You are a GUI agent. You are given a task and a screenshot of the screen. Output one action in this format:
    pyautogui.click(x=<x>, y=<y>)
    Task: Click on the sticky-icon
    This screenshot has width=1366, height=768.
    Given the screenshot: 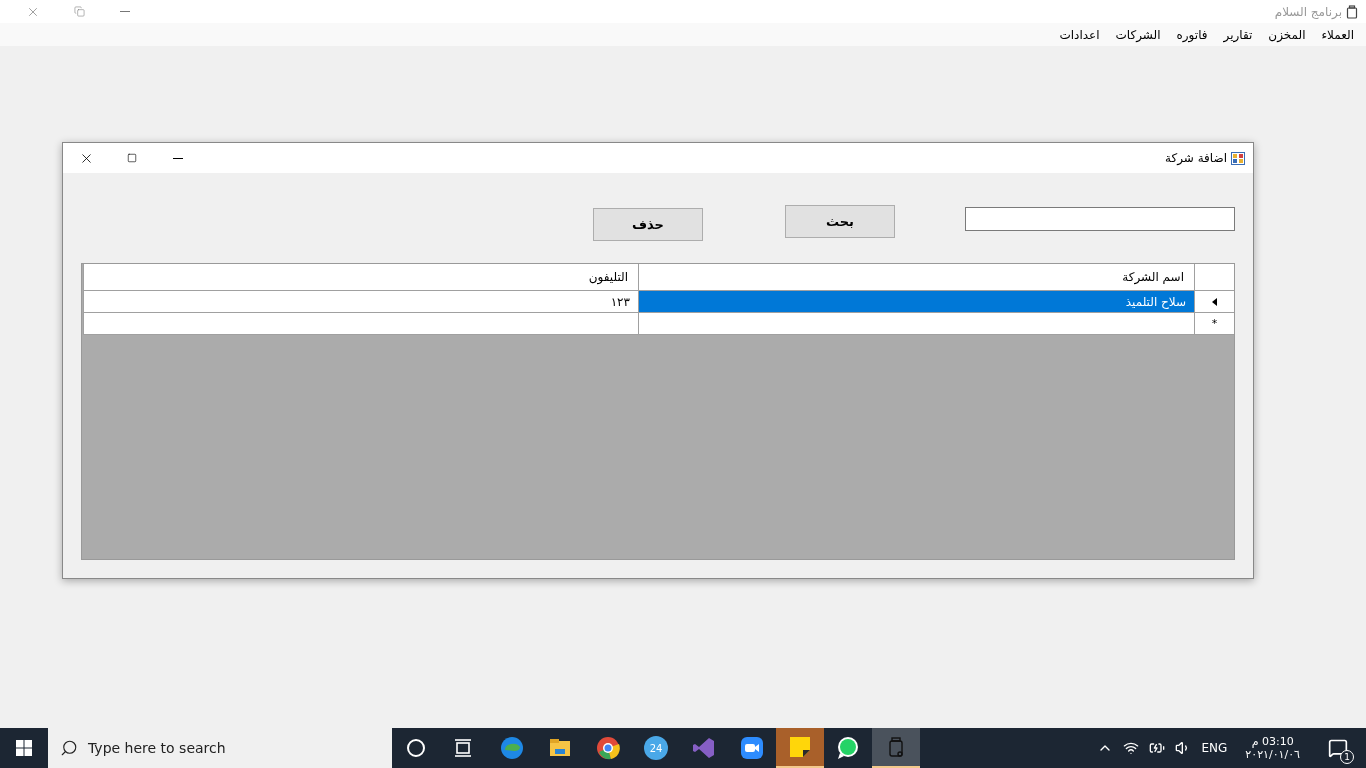 What is the action you would take?
    pyautogui.click(x=800, y=747)
    